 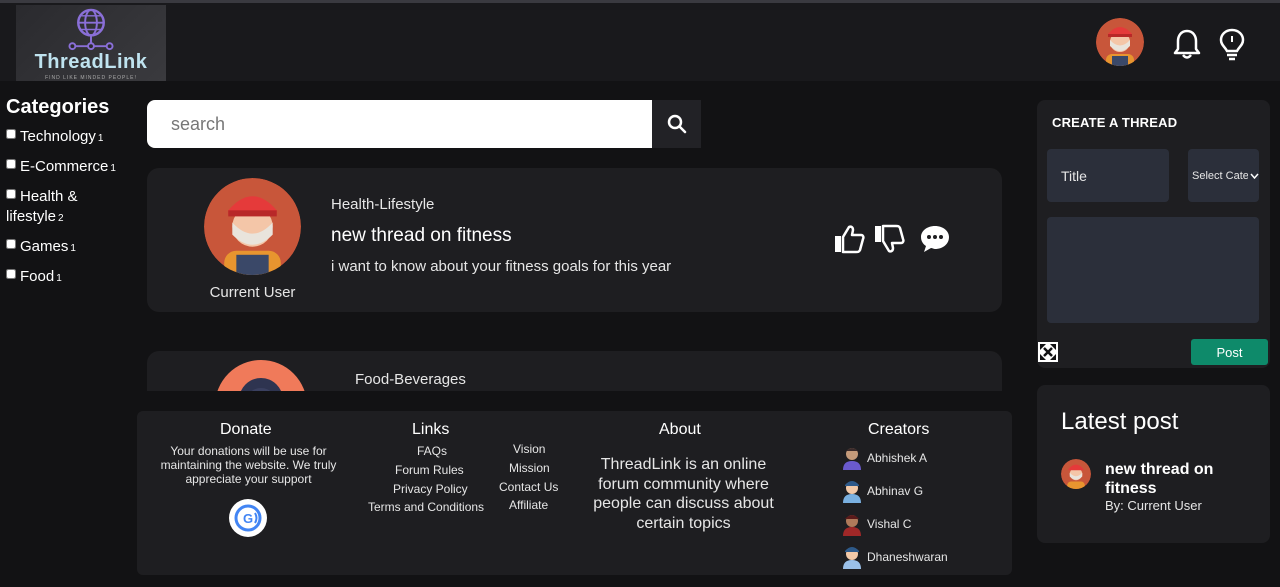 What do you see at coordinates (899, 429) in the screenshot?
I see `creators-heading: Creators` at bounding box center [899, 429].